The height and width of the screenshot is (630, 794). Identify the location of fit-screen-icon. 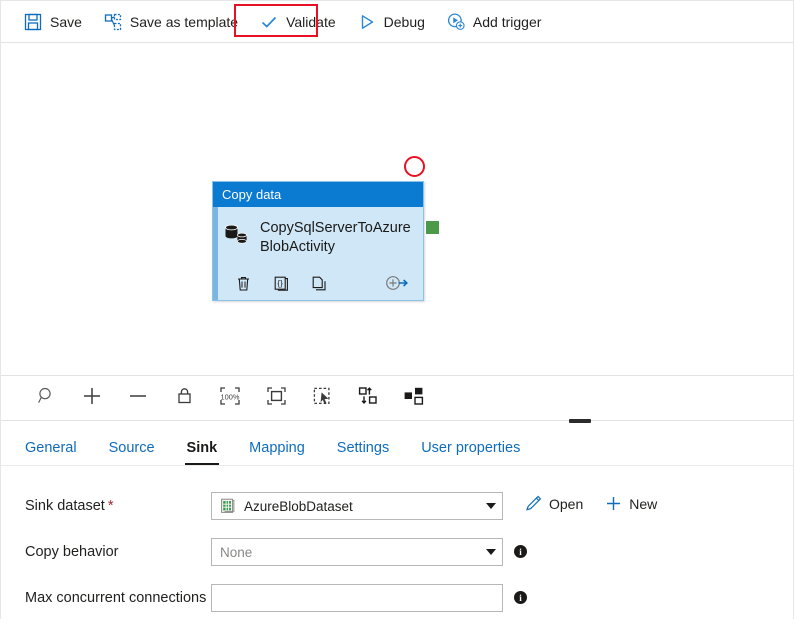
(276, 398).